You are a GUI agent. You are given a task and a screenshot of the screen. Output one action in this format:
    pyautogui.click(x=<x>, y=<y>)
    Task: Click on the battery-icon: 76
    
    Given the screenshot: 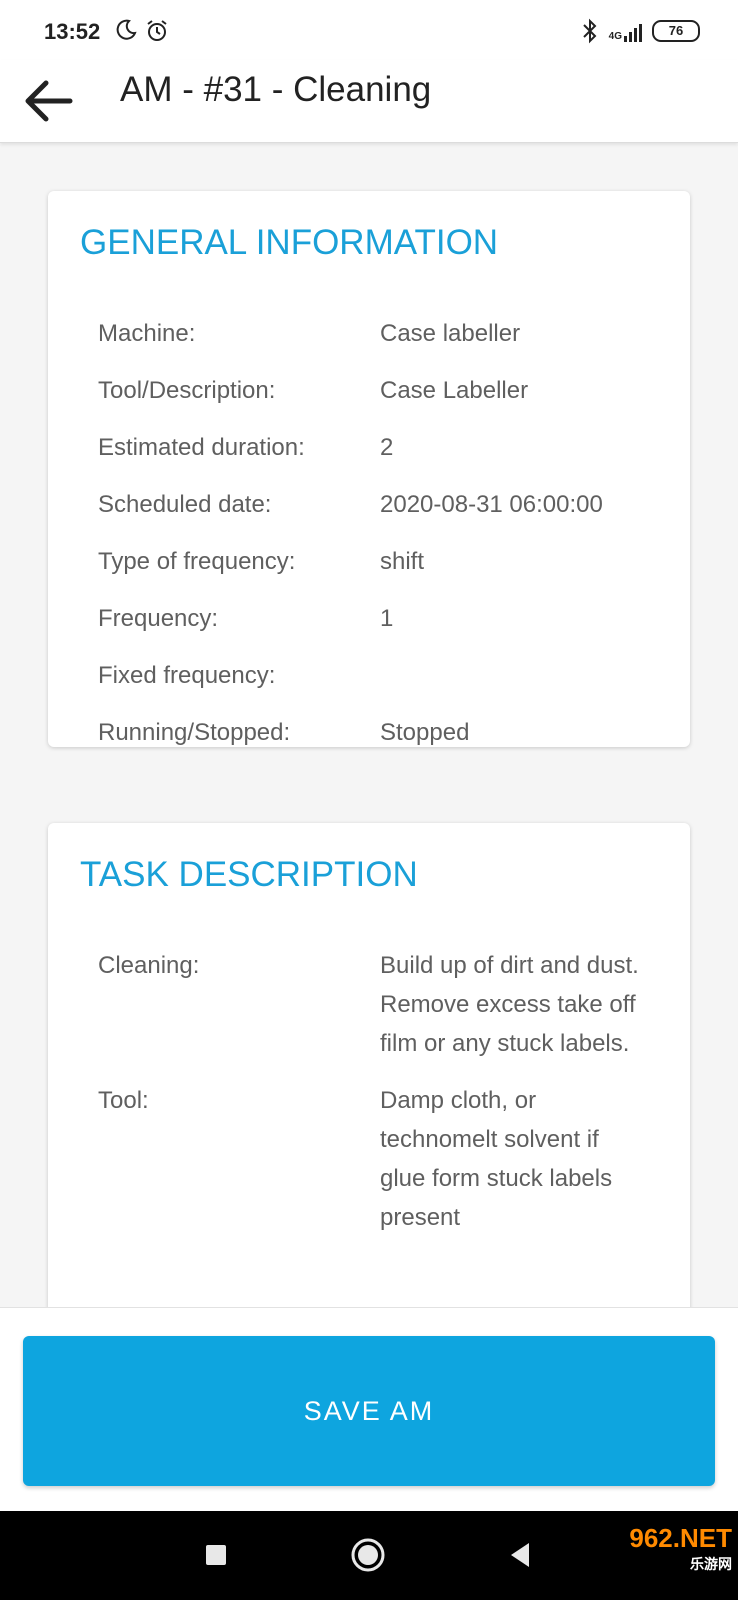 What is the action you would take?
    pyautogui.click(x=676, y=31)
    